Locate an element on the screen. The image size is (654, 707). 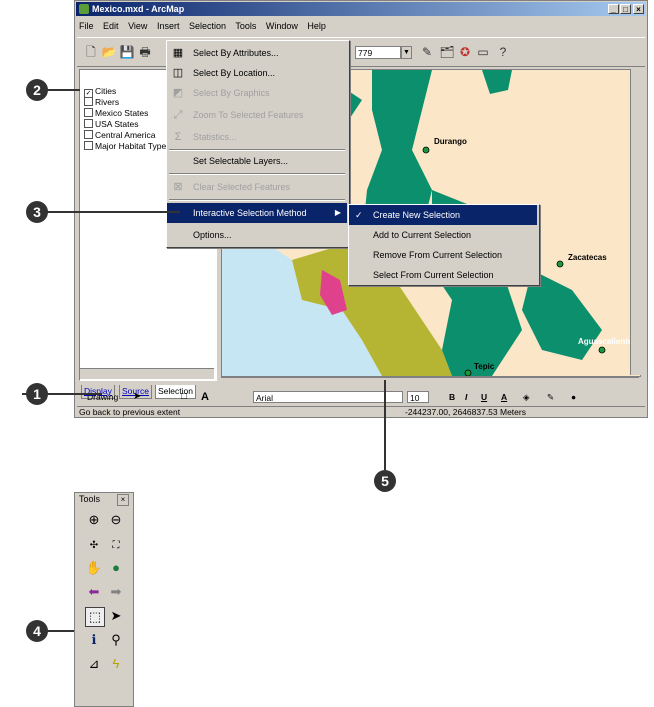
standard-toolbar: 🗋 📂 💾 🖶 779 ▼ ✎ 🗂 ✪ ▭ ? is located at coordinates (361, 52).